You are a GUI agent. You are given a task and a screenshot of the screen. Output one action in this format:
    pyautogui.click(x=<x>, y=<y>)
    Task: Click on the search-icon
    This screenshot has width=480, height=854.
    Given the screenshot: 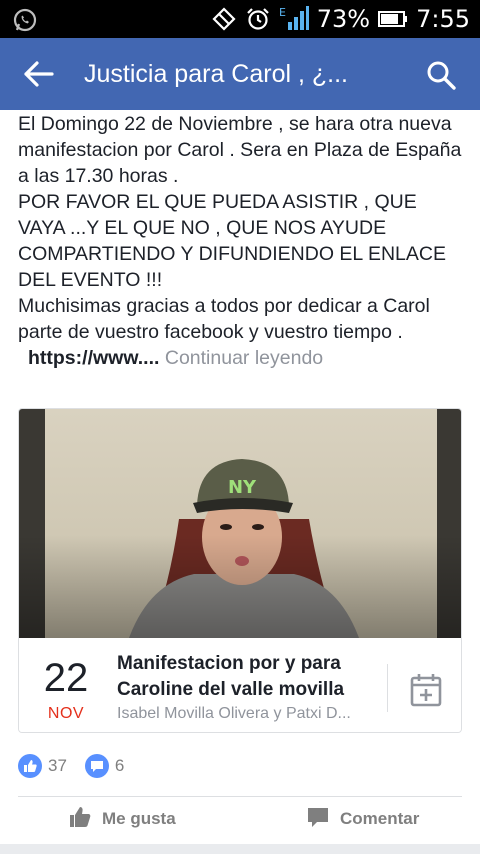 What is the action you would take?
    pyautogui.click(x=441, y=75)
    